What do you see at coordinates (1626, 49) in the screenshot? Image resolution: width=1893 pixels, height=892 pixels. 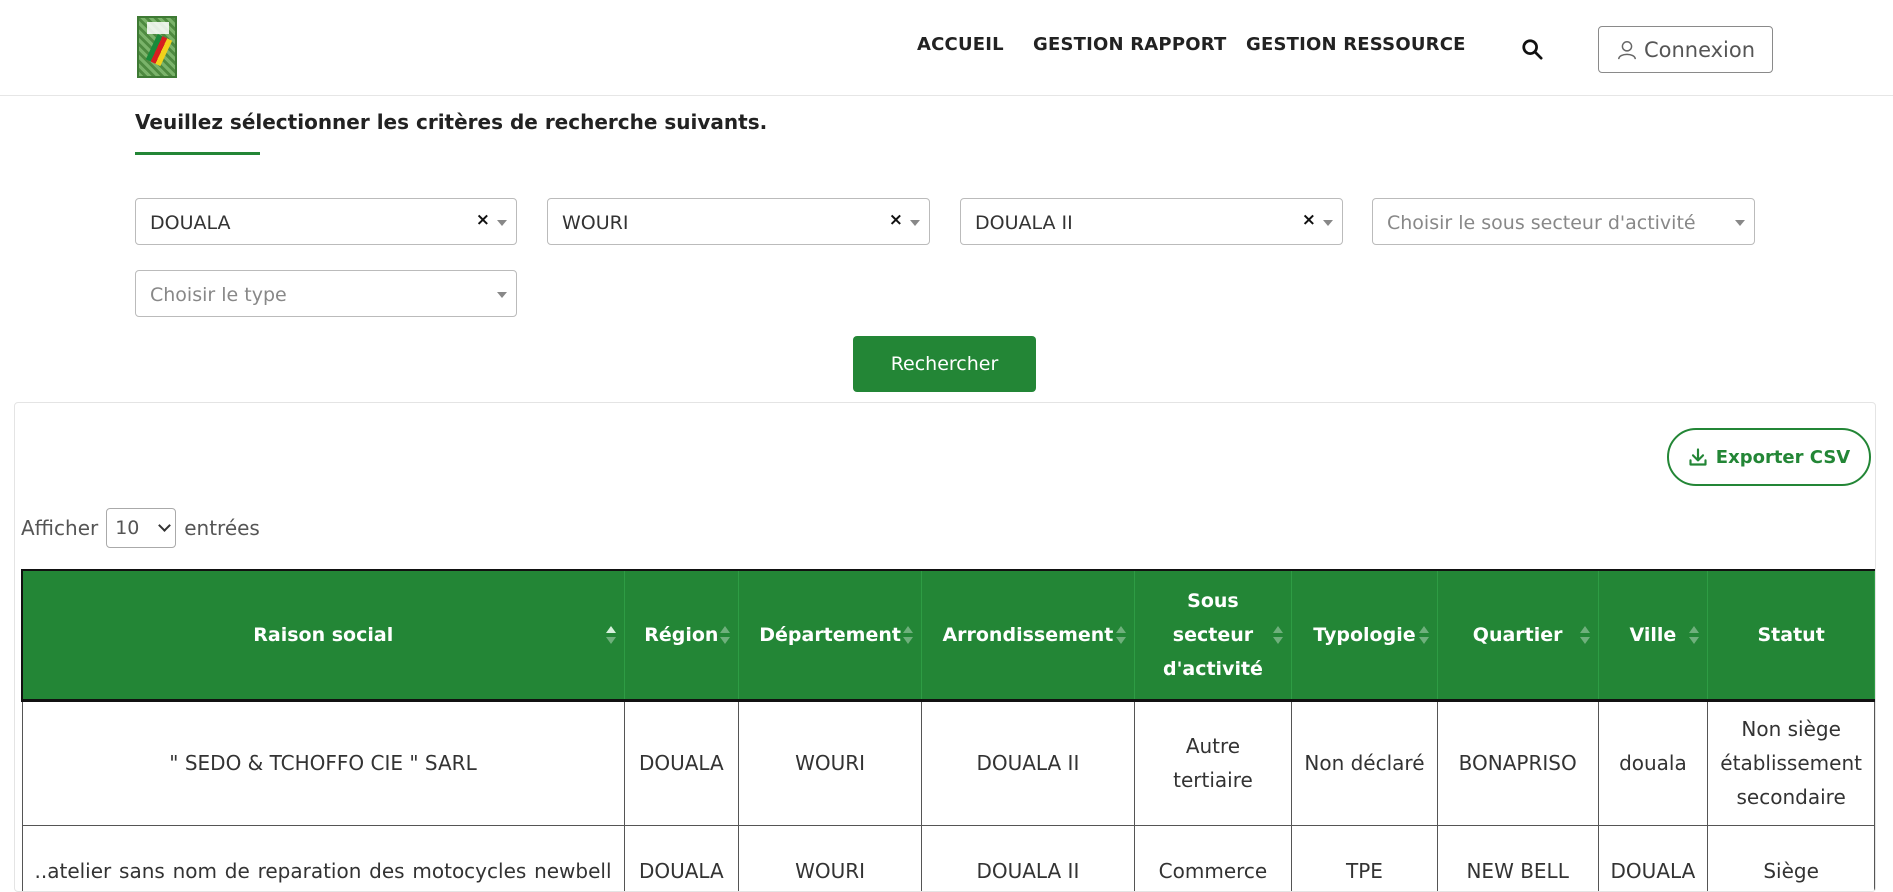 I see `user-icon` at bounding box center [1626, 49].